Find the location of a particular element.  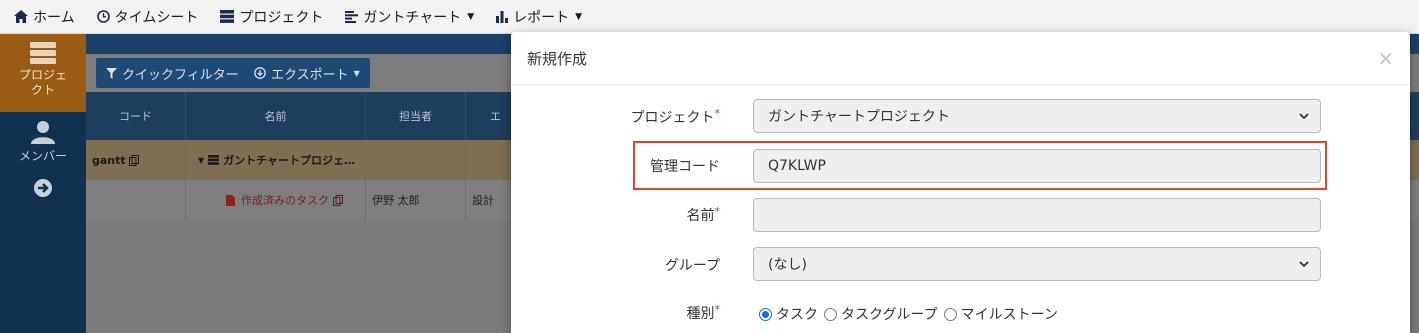

management-code-value: Q7KLWP is located at coordinates (797, 166).